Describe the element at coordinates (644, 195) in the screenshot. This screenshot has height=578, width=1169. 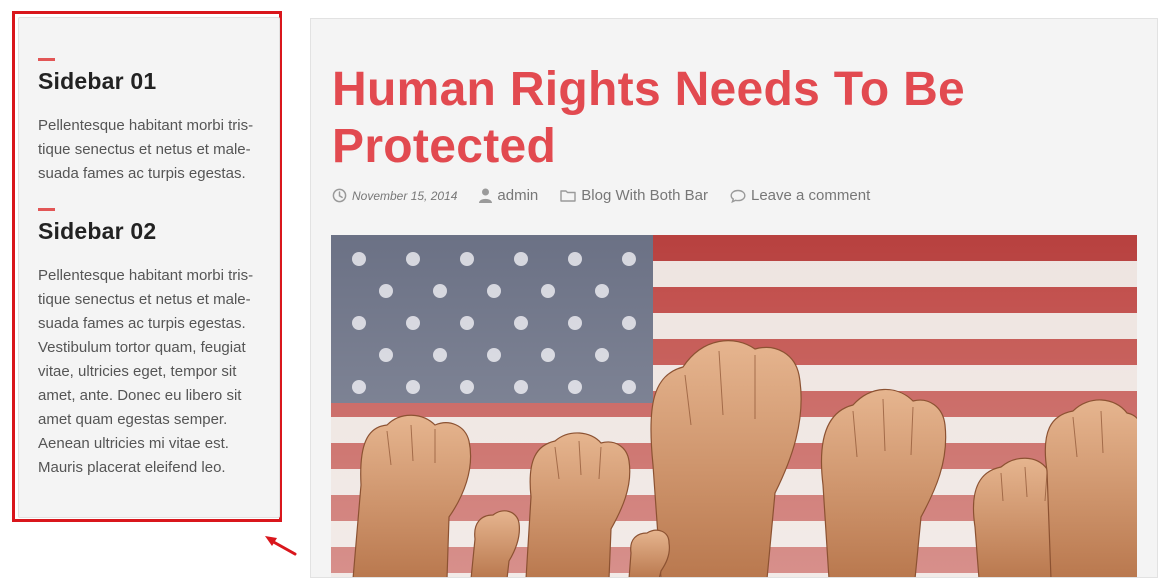
I see `post-category-link: Blog With Both Bar` at that location.